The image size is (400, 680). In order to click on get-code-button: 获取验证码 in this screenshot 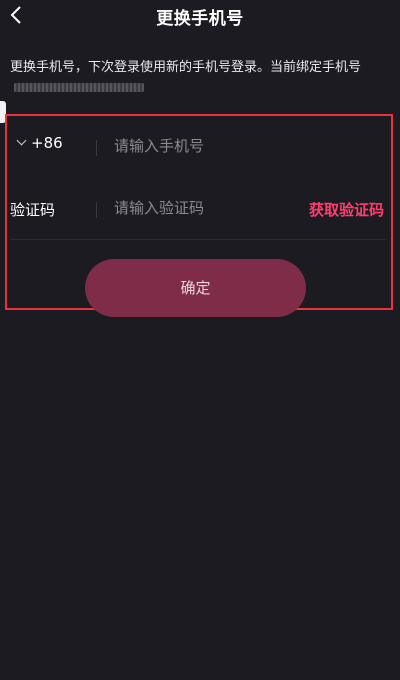, I will do `click(346, 209)`.